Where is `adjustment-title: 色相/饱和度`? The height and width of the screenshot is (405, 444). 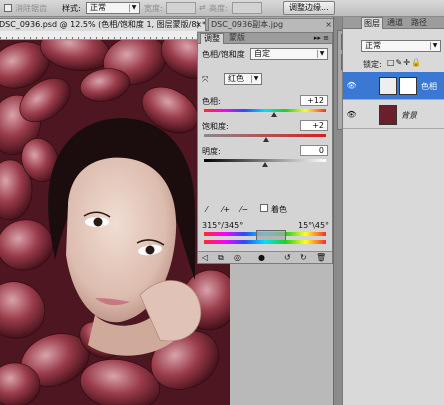
adjustment-title: 色相/饱和度 is located at coordinates (223, 54).